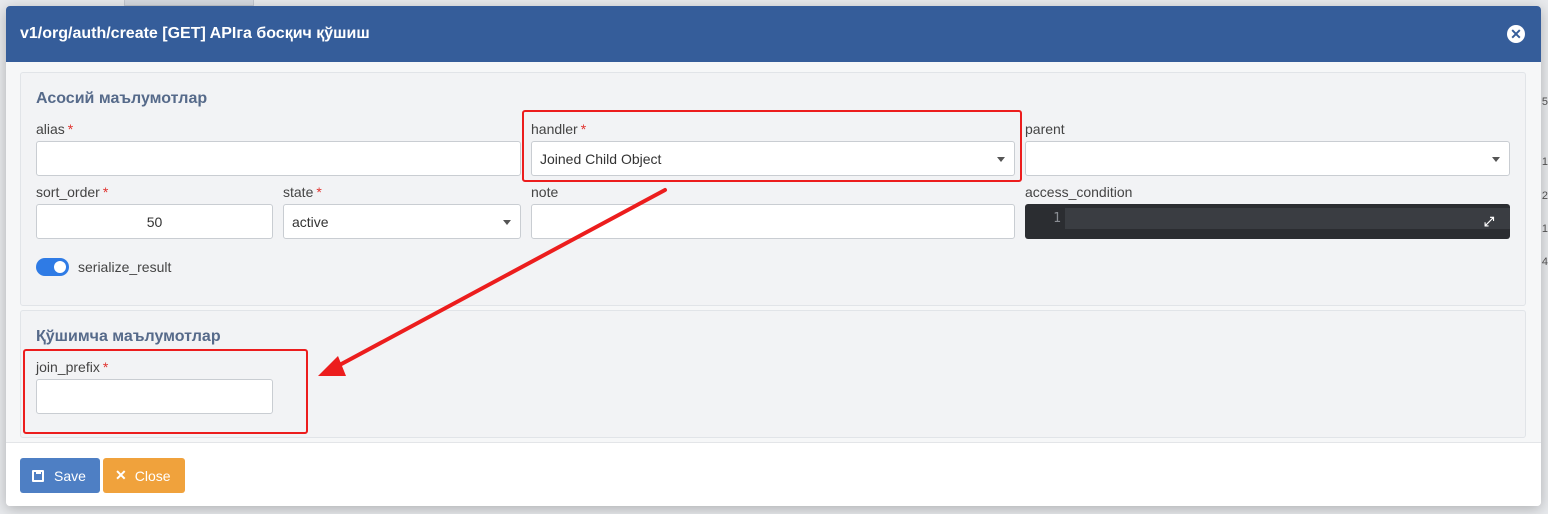 The height and width of the screenshot is (514, 1548). Describe the element at coordinates (1287, 218) in the screenshot. I see `active-code-line` at that location.